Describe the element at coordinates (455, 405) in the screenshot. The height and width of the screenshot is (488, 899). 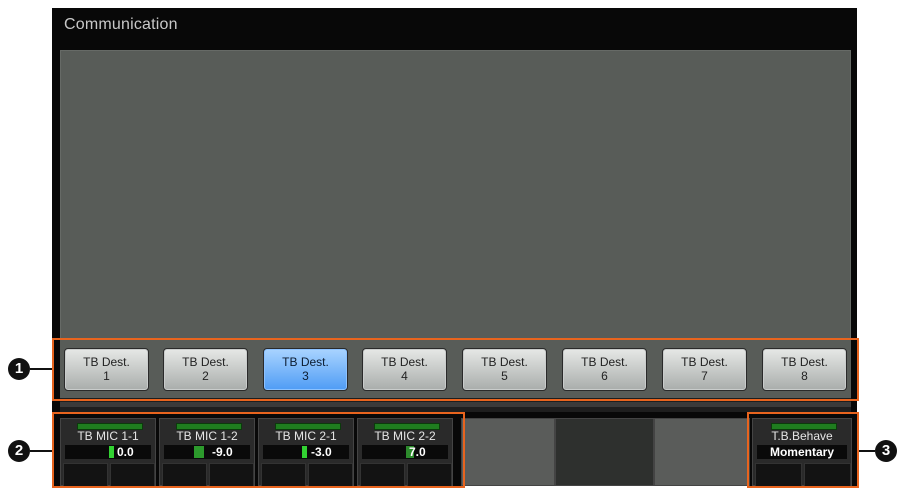
I see `divider-bar` at that location.